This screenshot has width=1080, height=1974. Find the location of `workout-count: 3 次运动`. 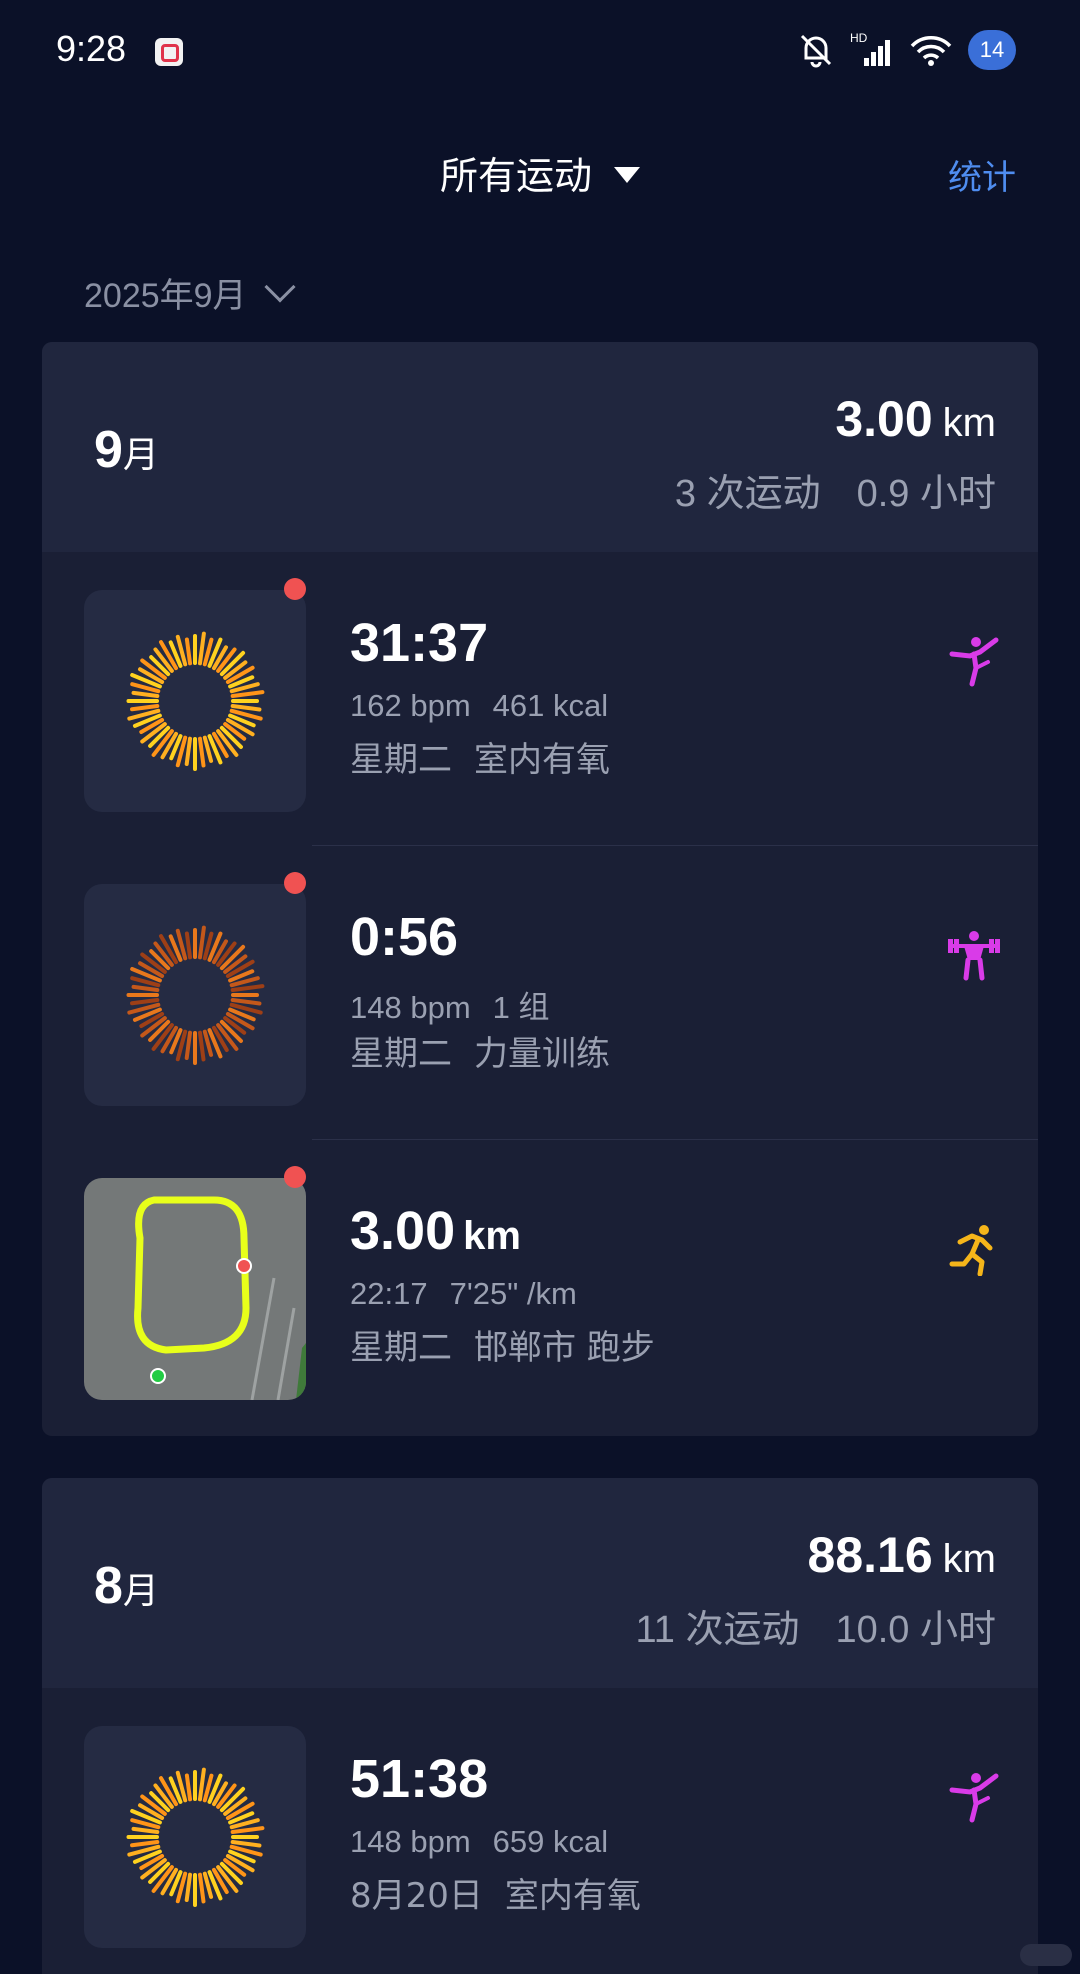

workout-count: 3 次运动 is located at coordinates (747, 494).